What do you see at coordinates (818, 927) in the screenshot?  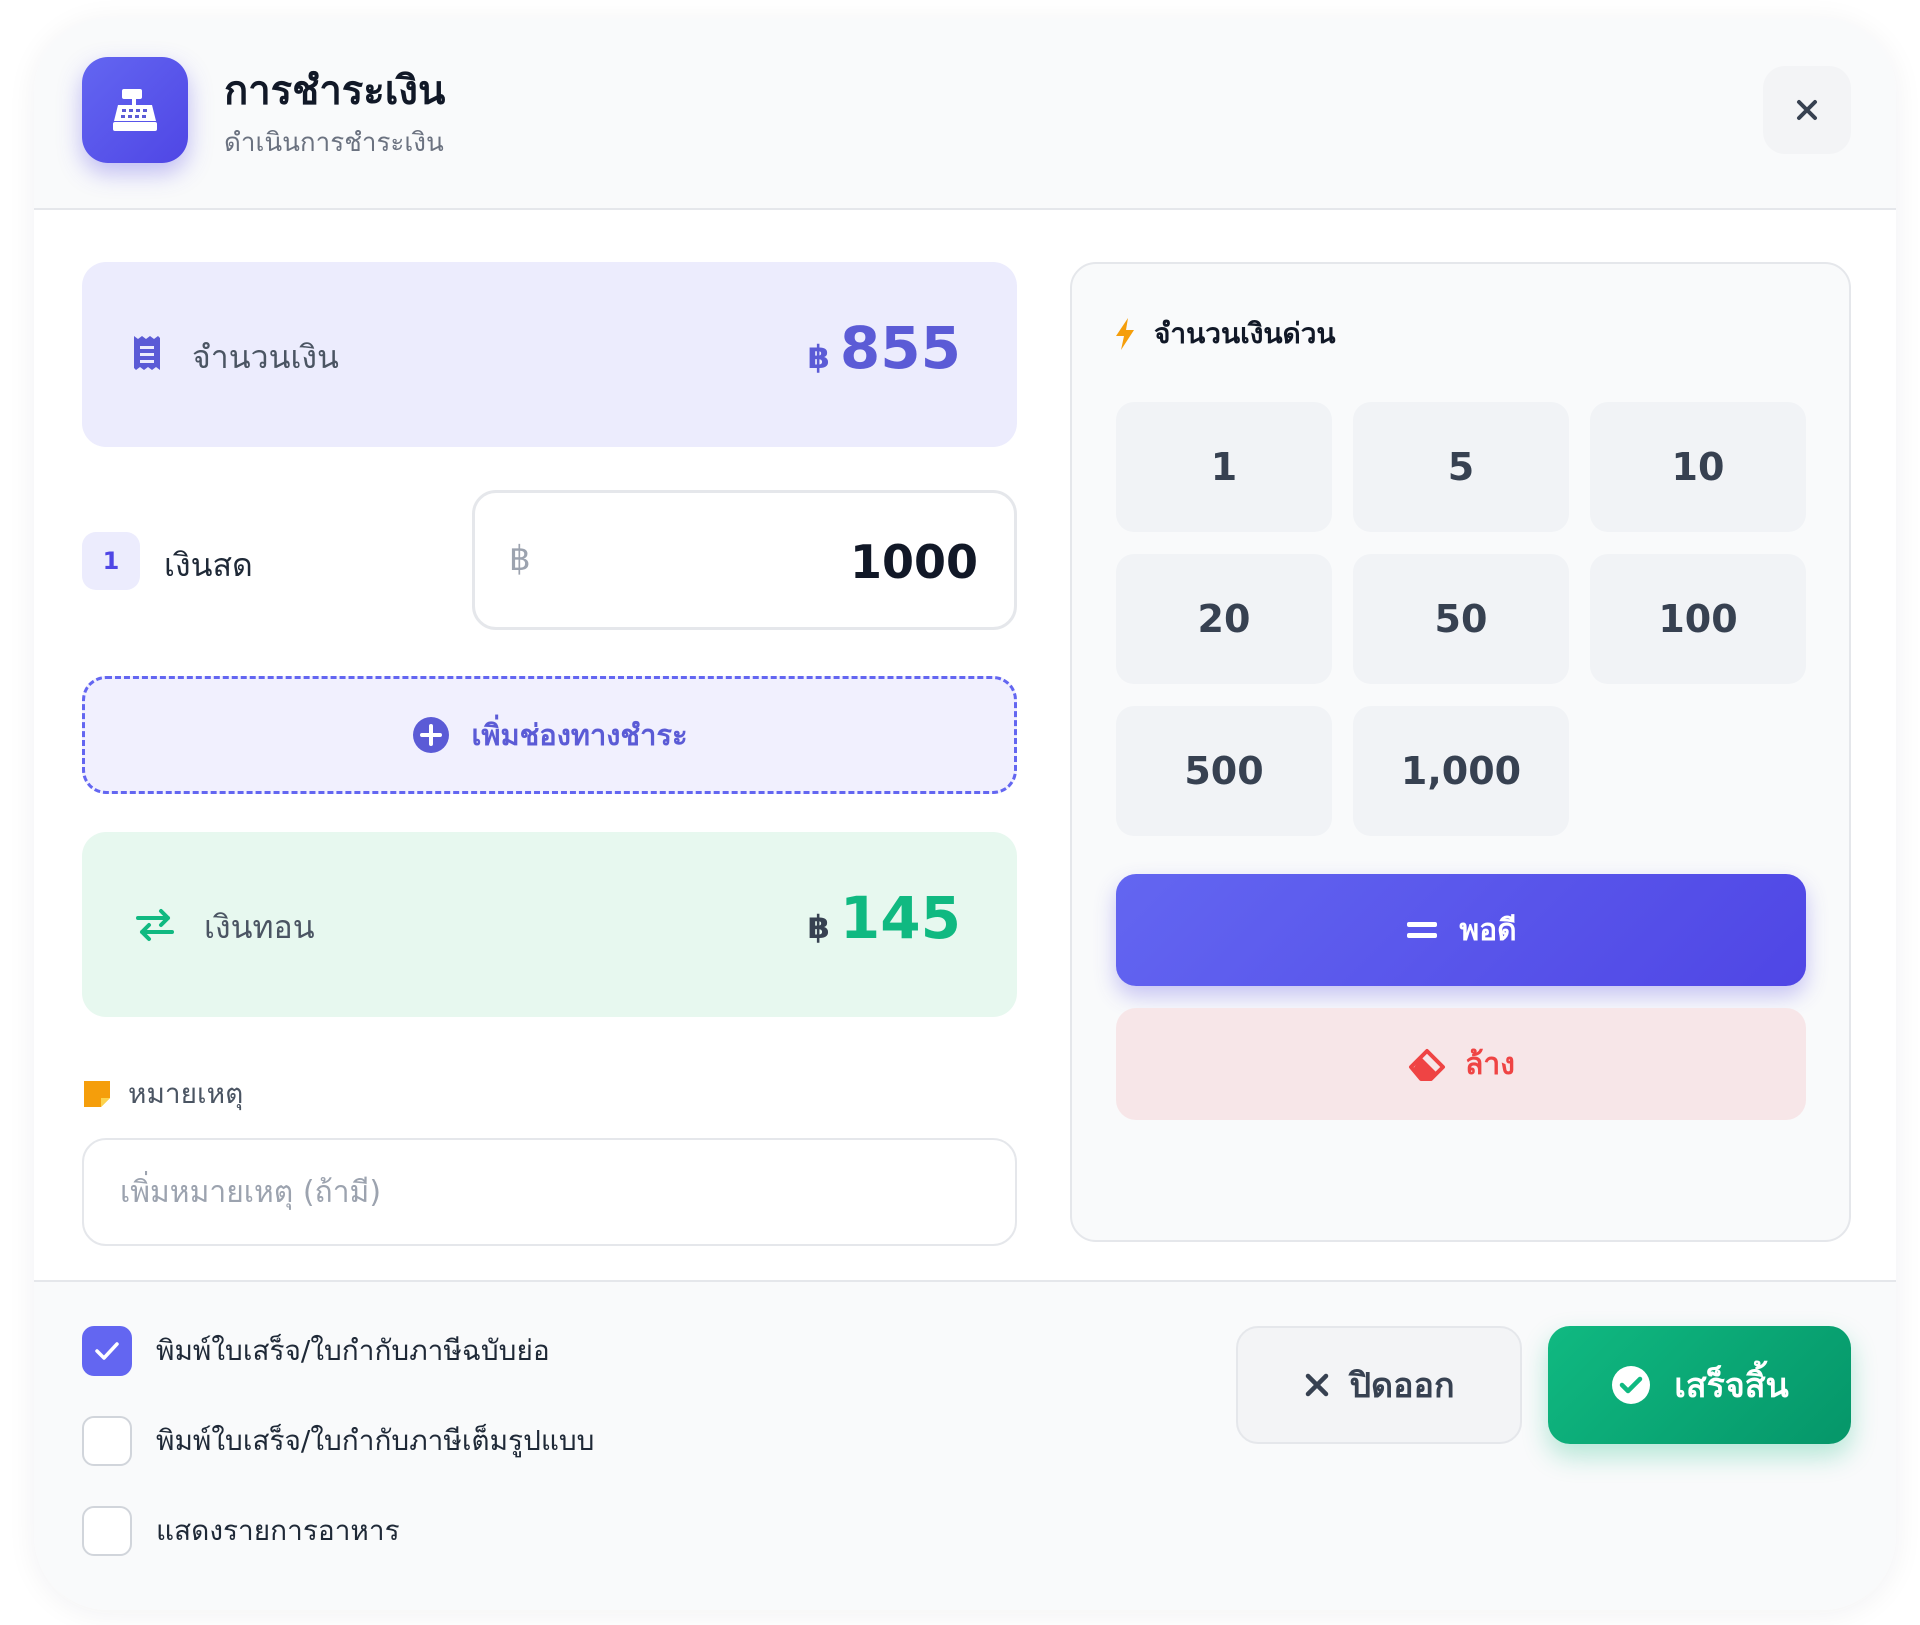 I see `change-currency: ฿` at bounding box center [818, 927].